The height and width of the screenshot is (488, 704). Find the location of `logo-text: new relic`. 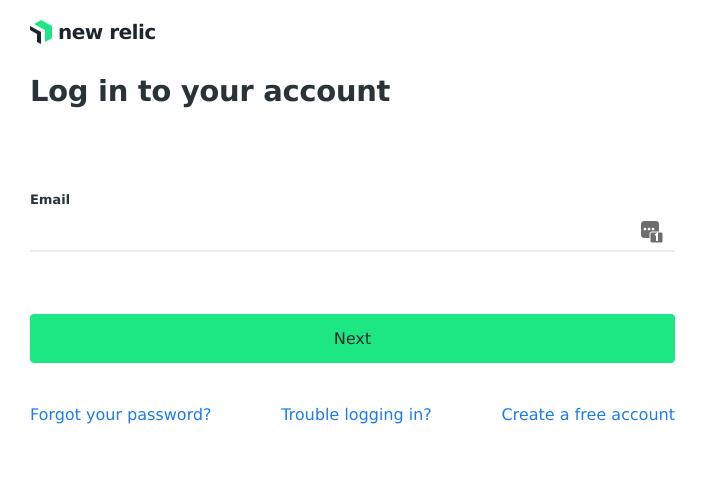

logo-text: new relic is located at coordinates (107, 32).